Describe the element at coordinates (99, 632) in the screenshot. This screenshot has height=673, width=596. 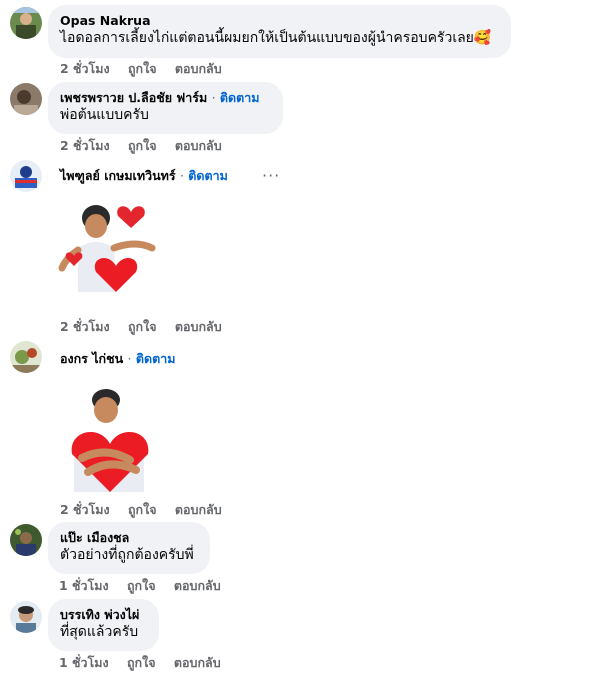
I see `comment-text: ที่สุดแล้วครับ` at that location.